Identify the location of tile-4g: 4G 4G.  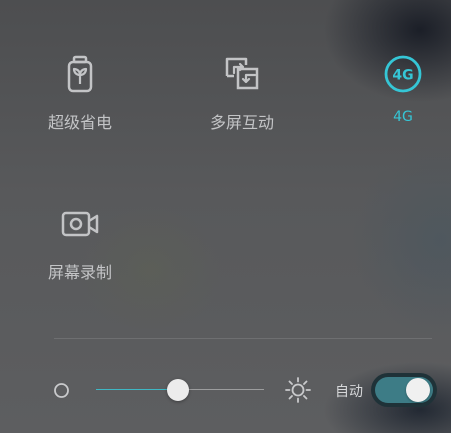
(399, 89).